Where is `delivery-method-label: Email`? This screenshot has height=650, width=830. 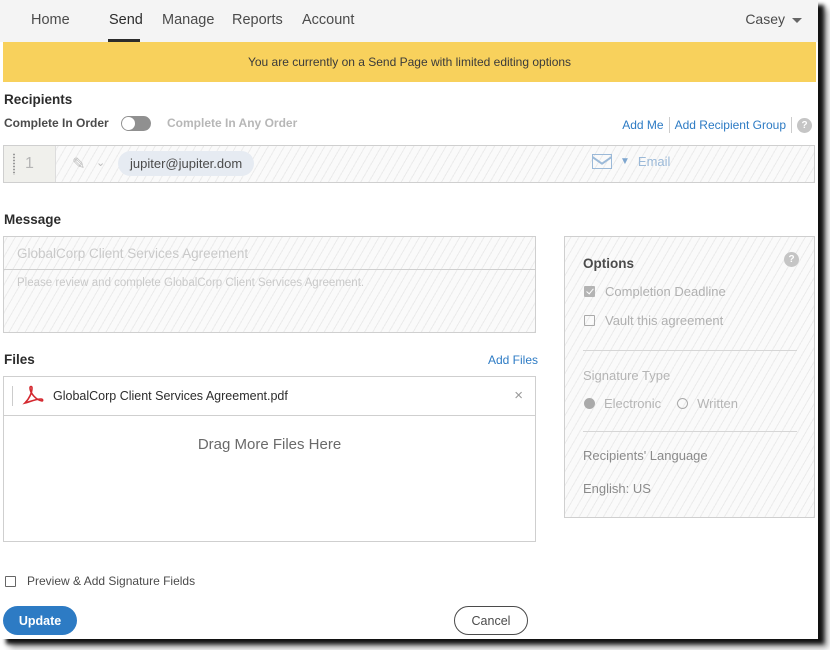 delivery-method-label: Email is located at coordinates (654, 161).